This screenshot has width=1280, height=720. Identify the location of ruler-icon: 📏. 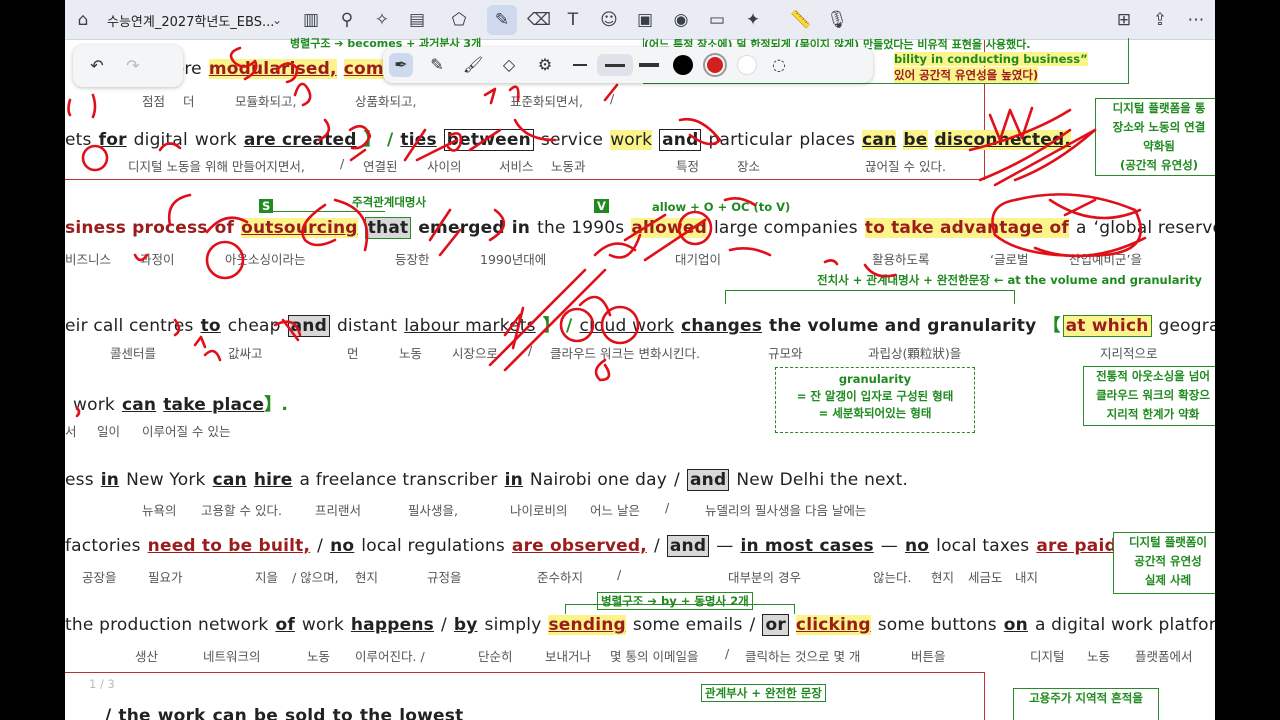
(801, 20).